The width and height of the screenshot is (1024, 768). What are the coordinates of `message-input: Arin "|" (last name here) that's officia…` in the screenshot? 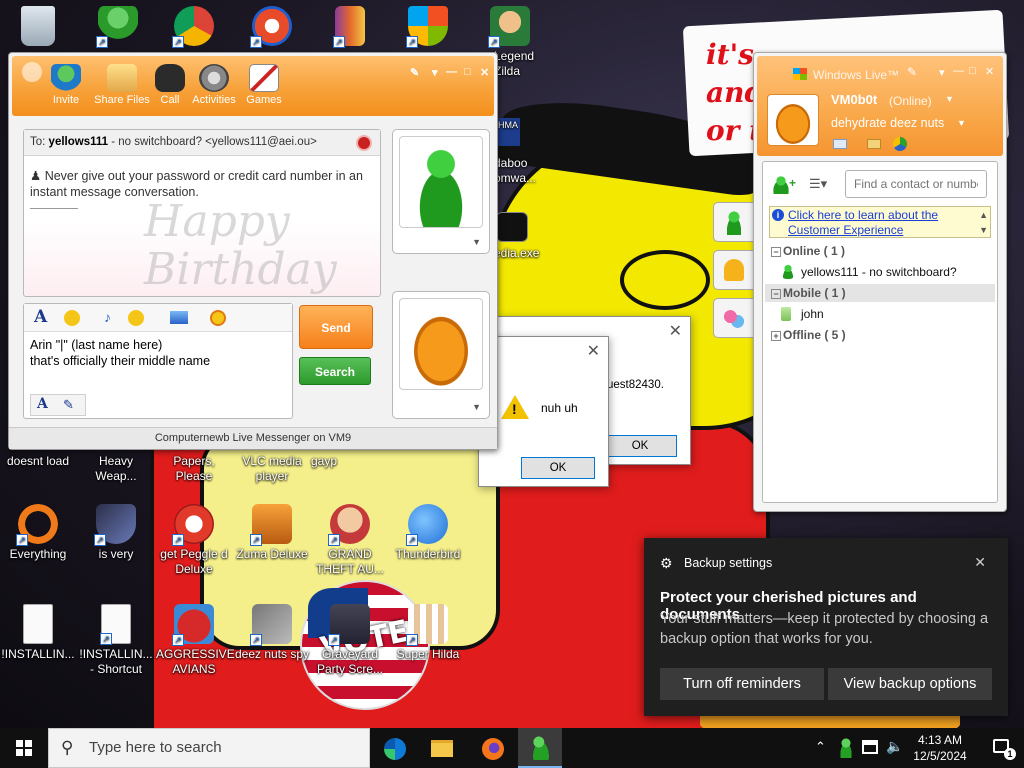 It's located at (160, 353).